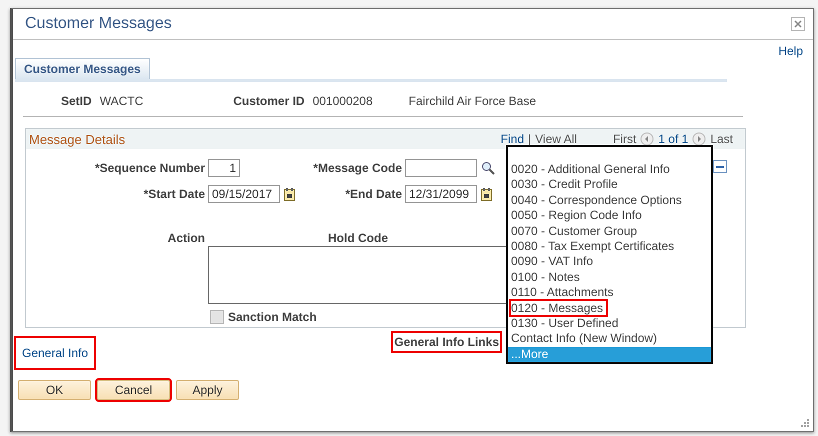  Describe the element at coordinates (77, 139) in the screenshot. I see `panel-title: Message Details` at that location.